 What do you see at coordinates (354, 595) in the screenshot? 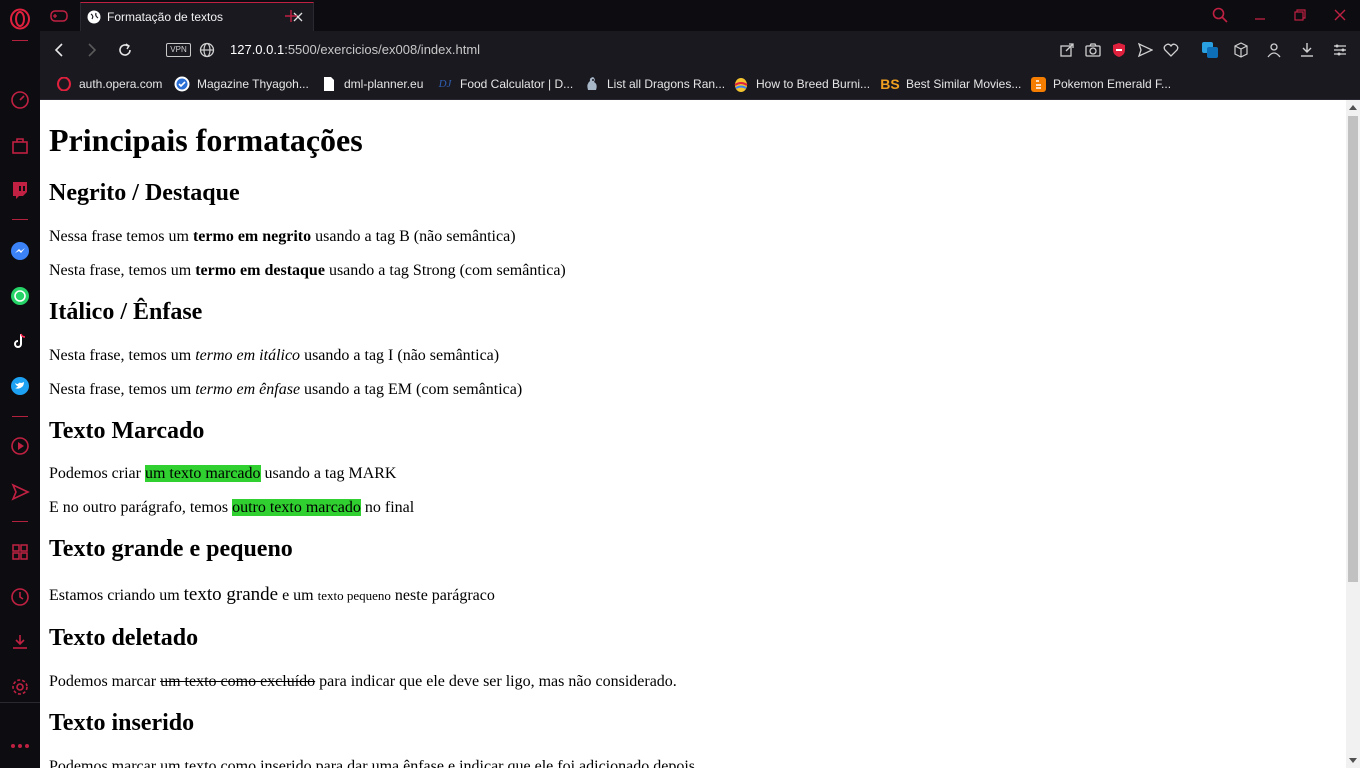
I see `small-text: texto pequeno` at bounding box center [354, 595].